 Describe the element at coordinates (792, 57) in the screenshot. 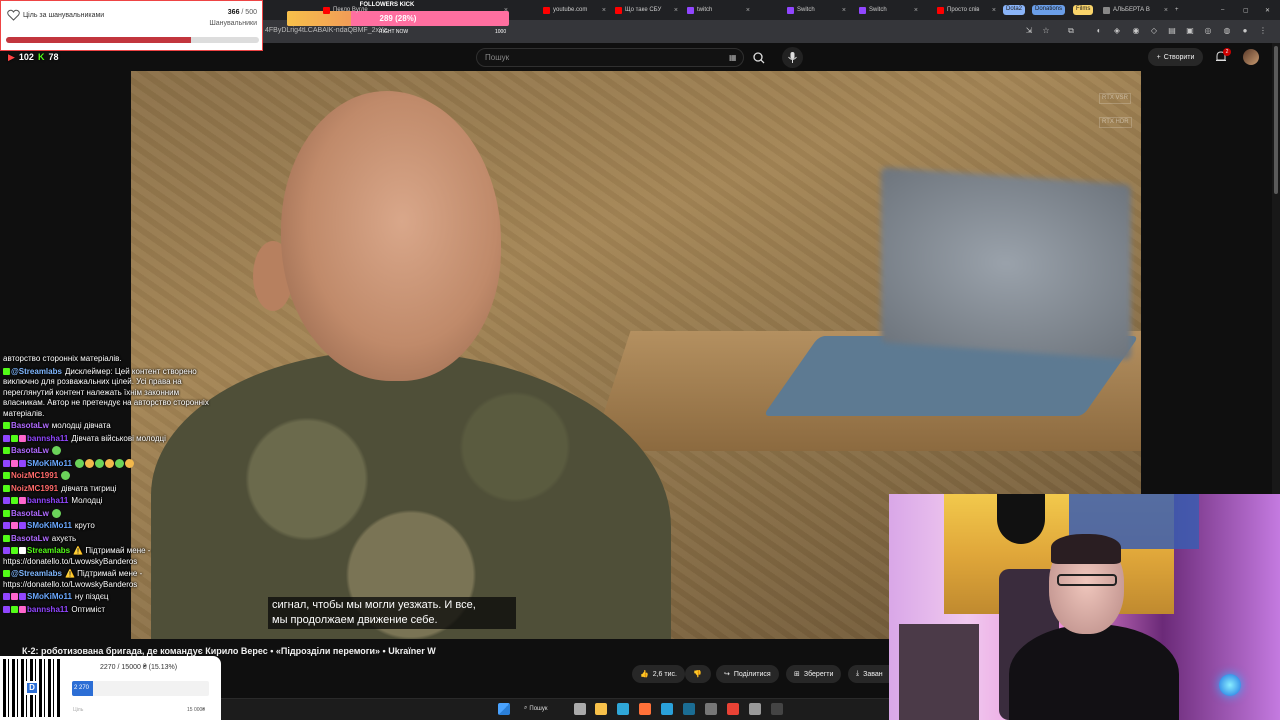

I see `voice-search-button` at that location.